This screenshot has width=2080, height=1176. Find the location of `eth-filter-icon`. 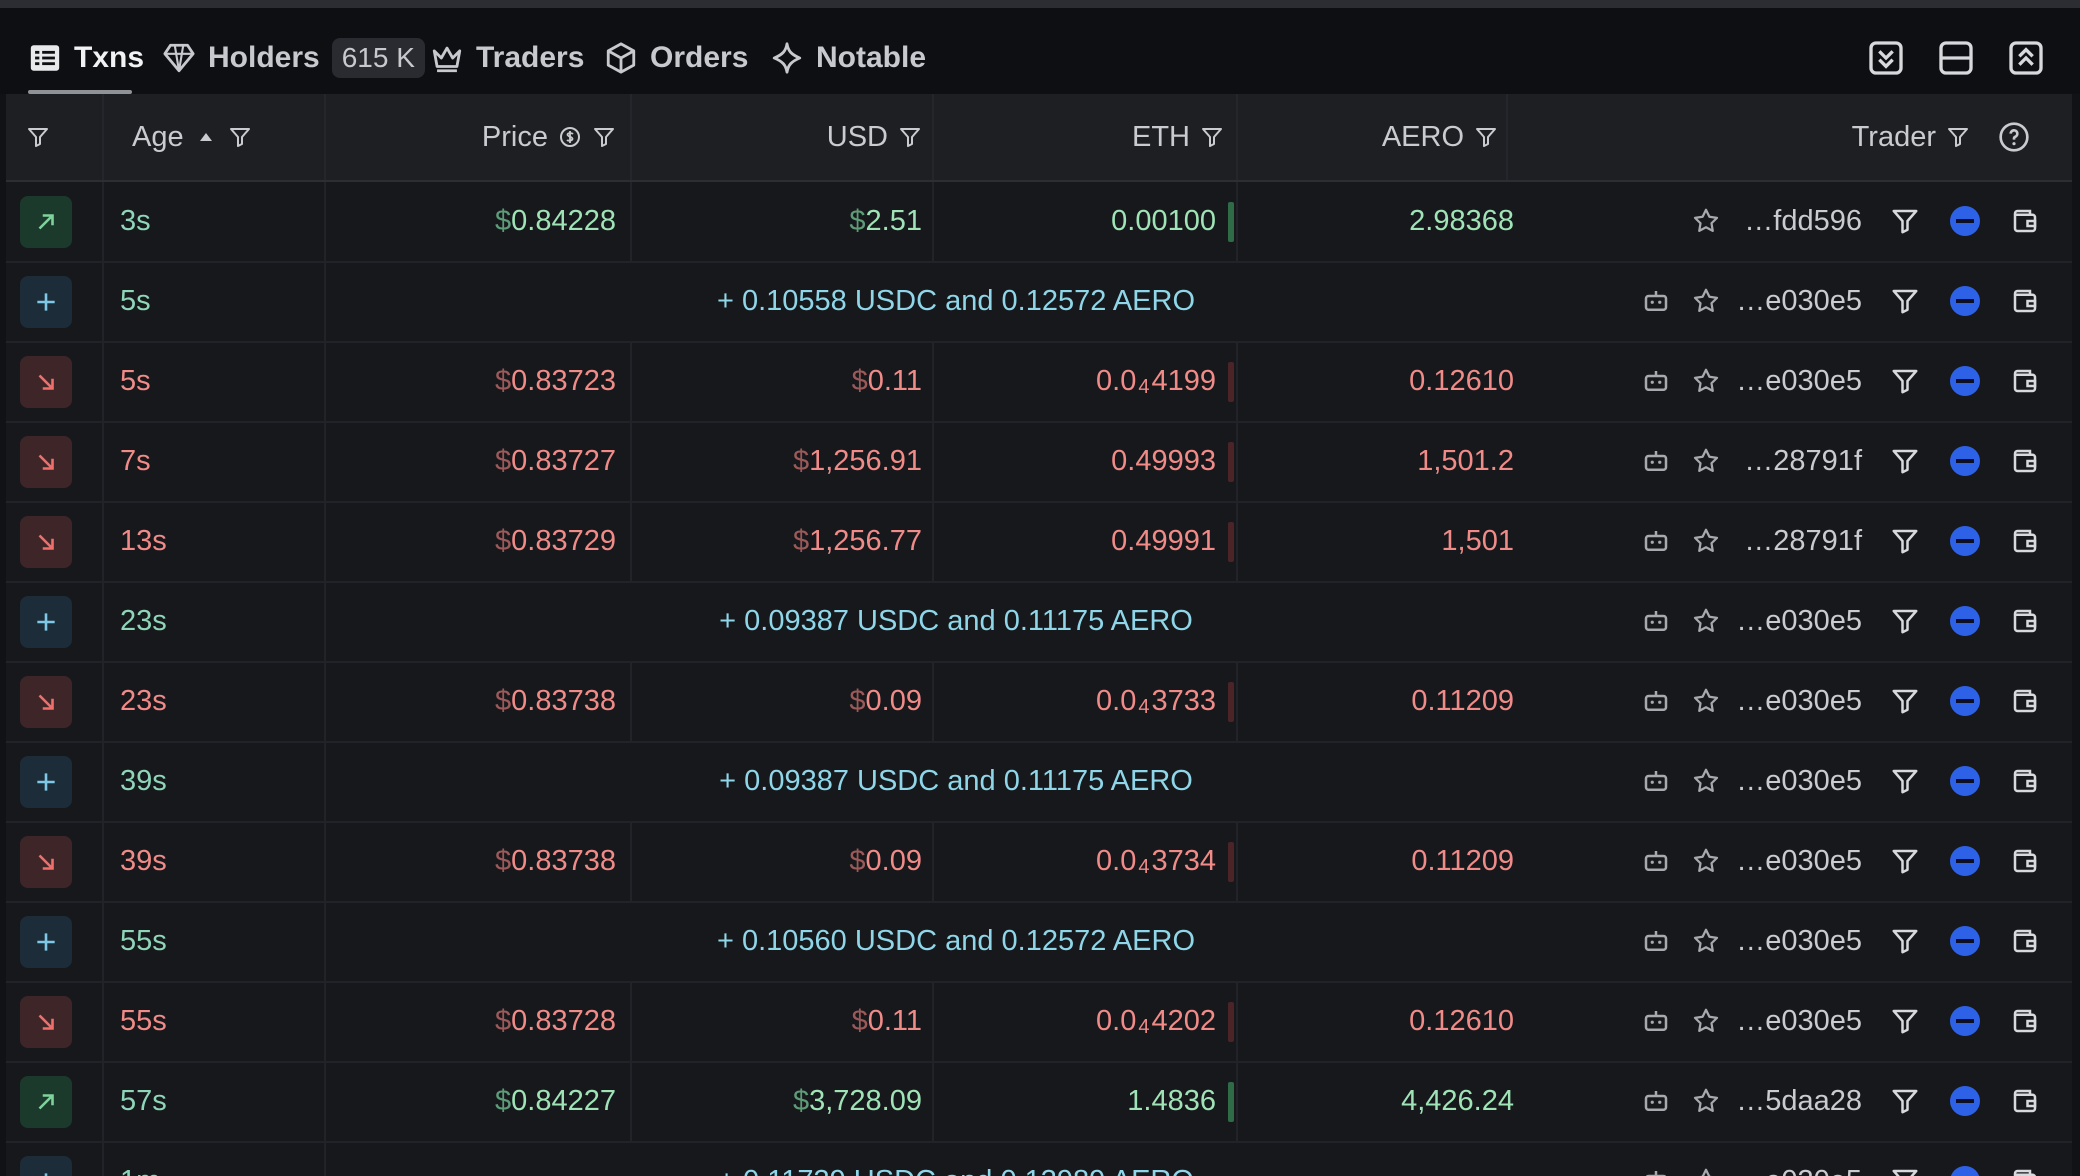

eth-filter-icon is located at coordinates (1212, 137).